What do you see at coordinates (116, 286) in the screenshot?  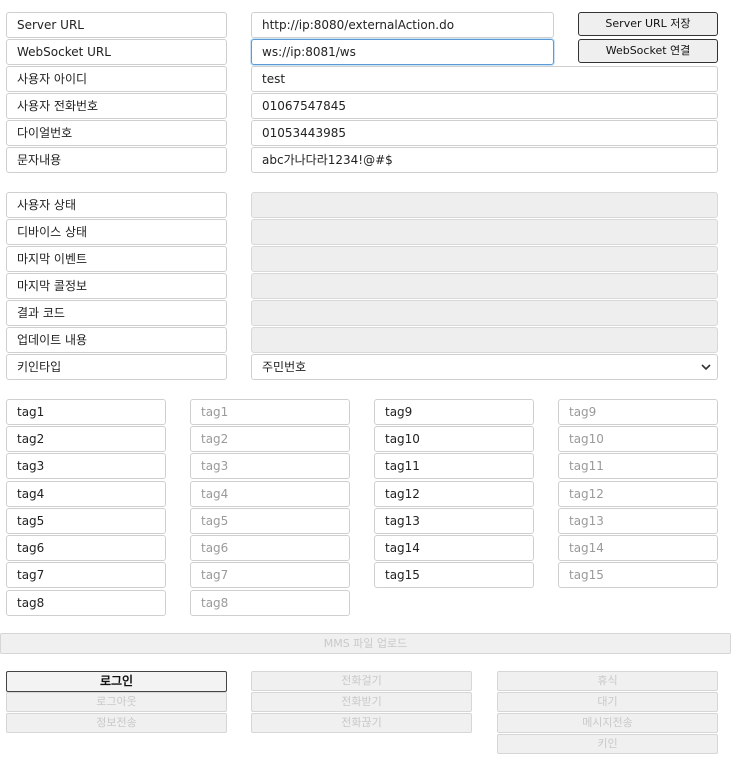 I see `last-call-info-label: 마지막 콜정보` at bounding box center [116, 286].